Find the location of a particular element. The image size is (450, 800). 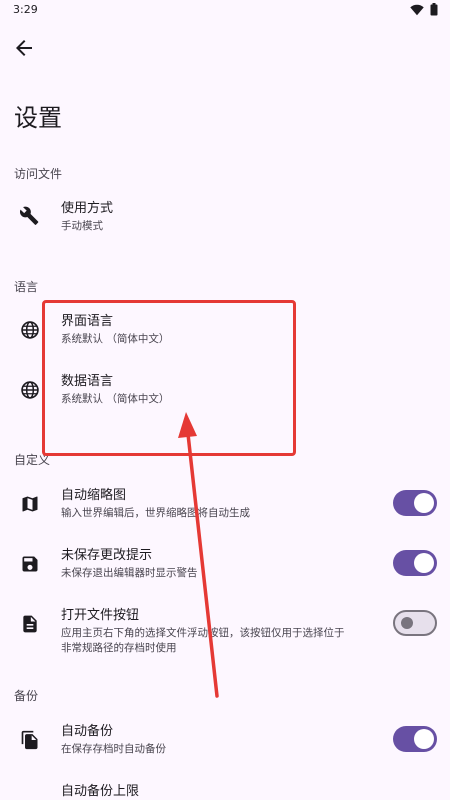

setting-title: 未保存更改提示 is located at coordinates (107, 555).